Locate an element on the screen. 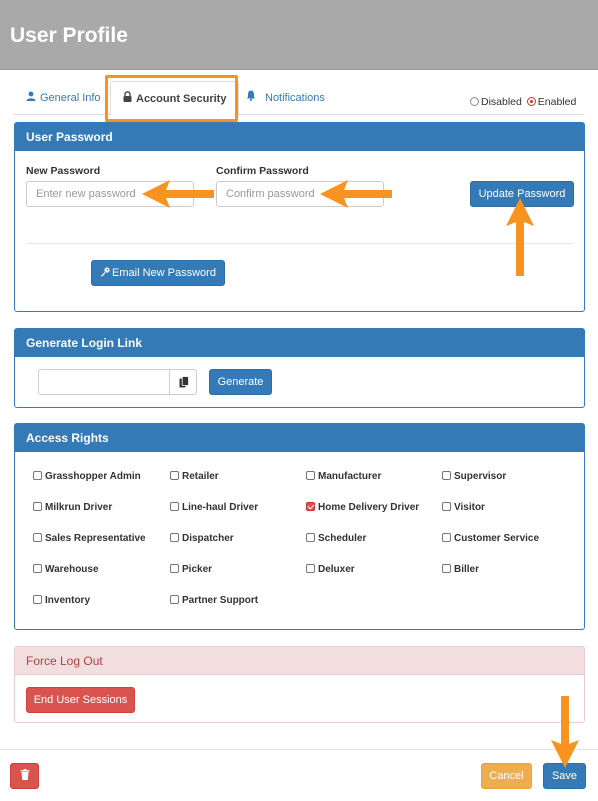  copy-icon is located at coordinates (184, 383).